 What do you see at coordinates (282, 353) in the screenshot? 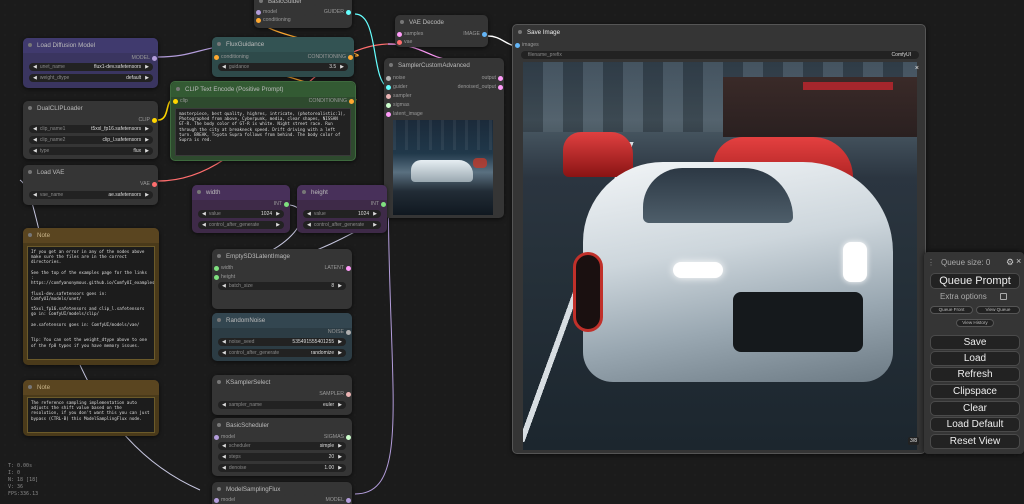
I see `noise-control-widget: ◀ control_after_generate randomize ▶` at bounding box center [282, 353].